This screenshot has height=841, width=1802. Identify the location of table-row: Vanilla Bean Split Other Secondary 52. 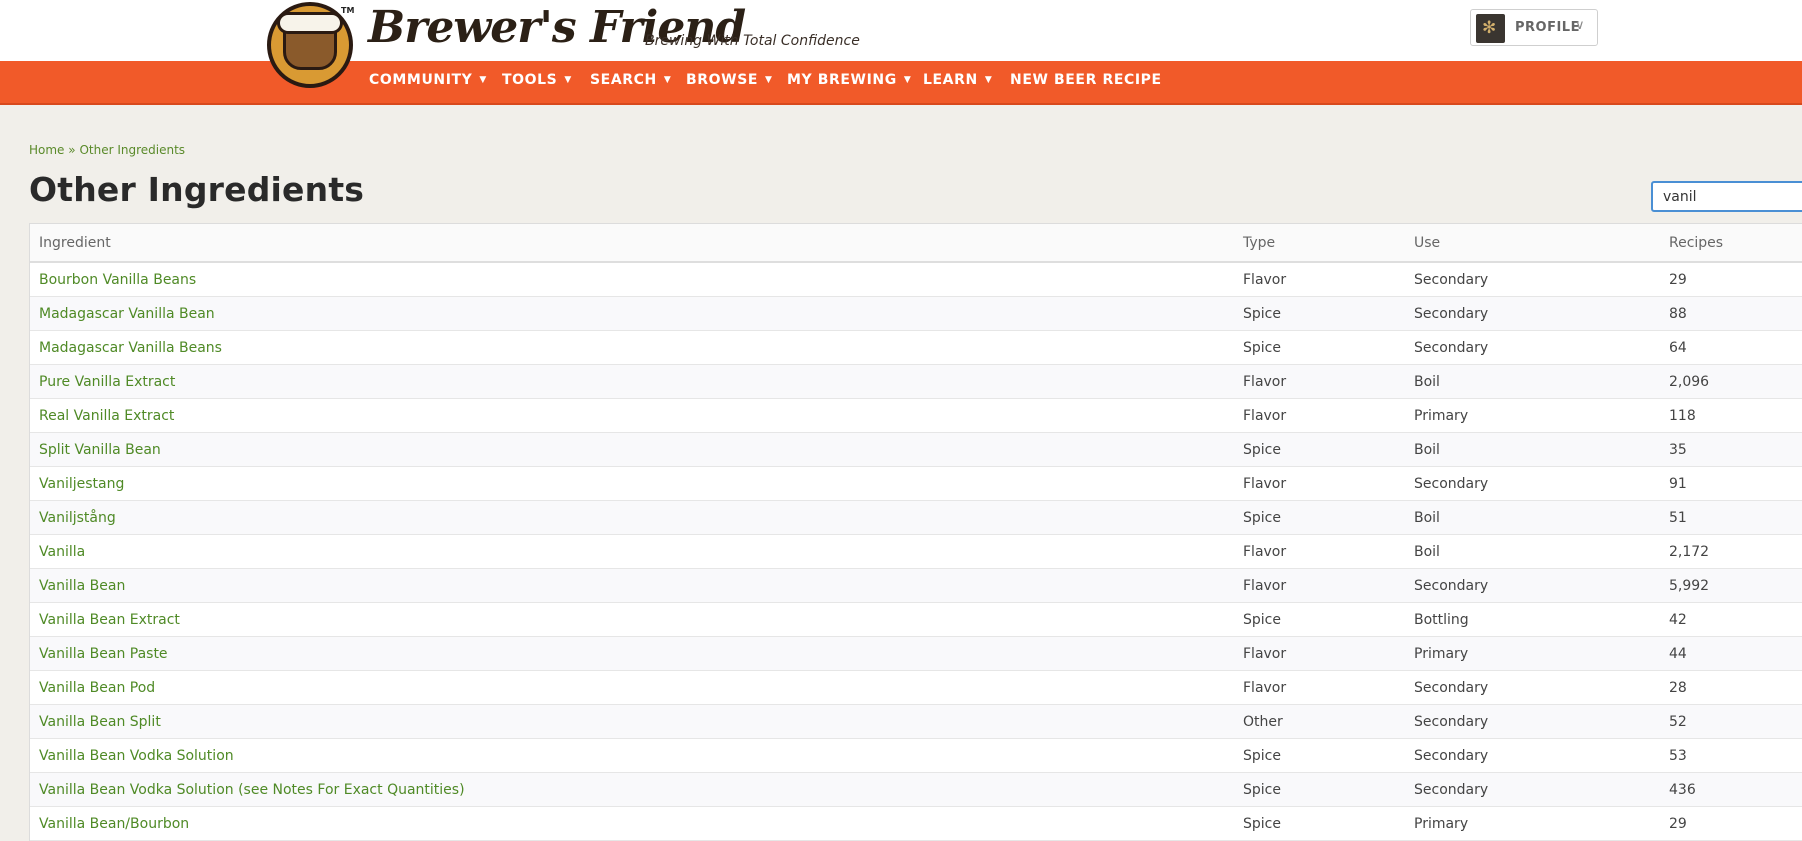
(916, 721).